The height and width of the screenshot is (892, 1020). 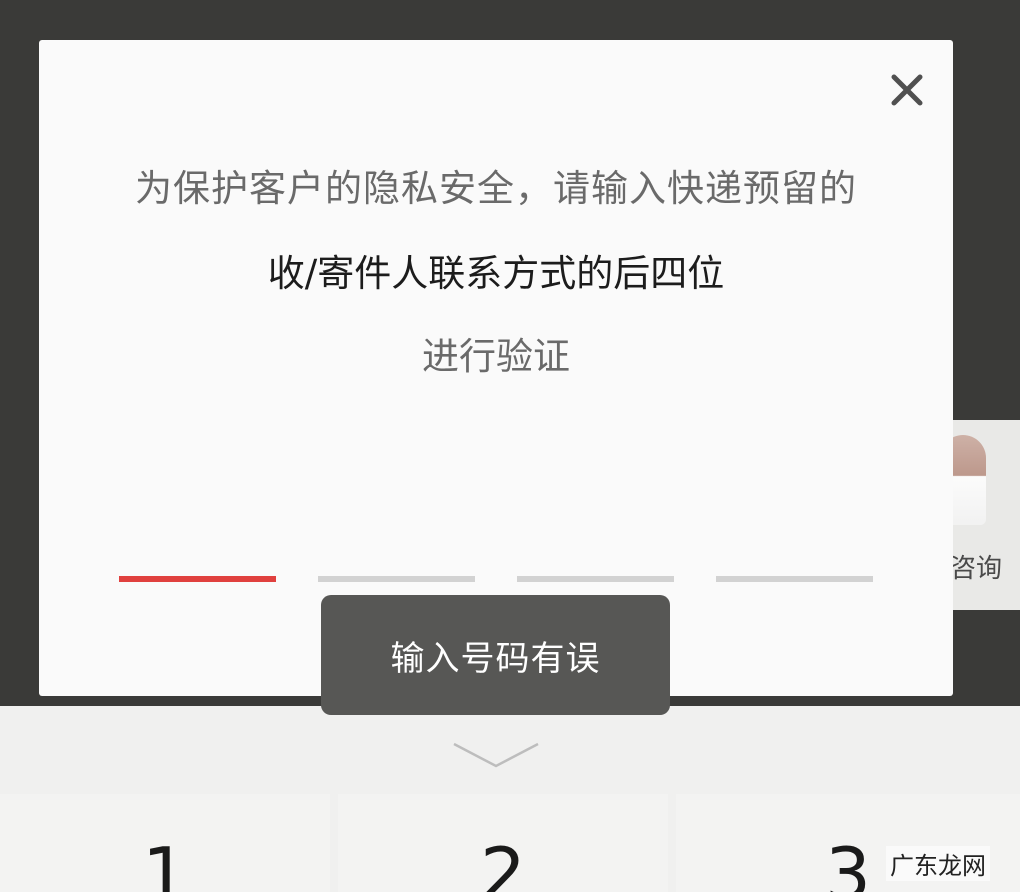 What do you see at coordinates (496, 356) in the screenshot?
I see `message-line-3: 进行验证` at bounding box center [496, 356].